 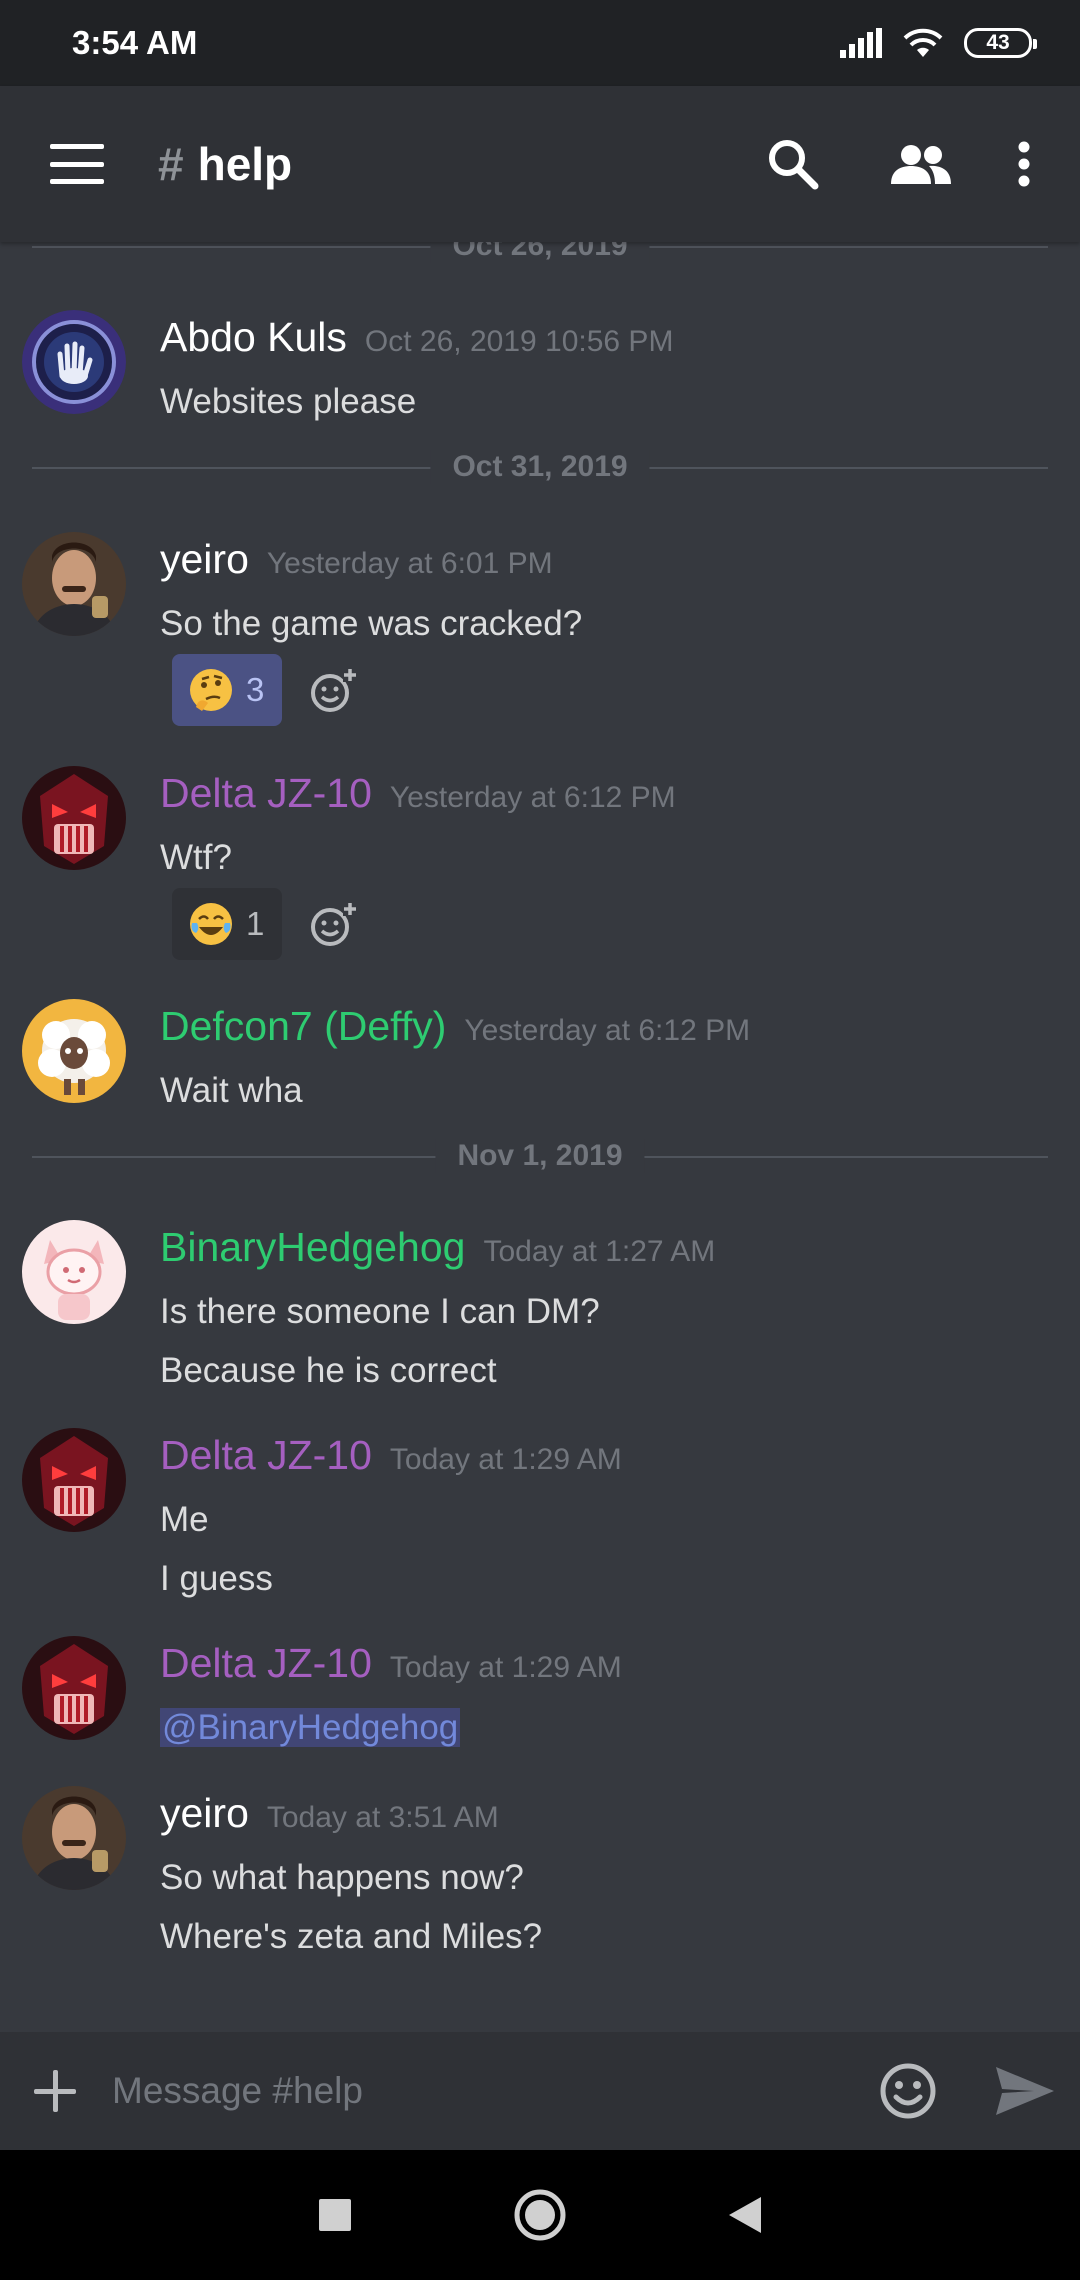 I want to click on reaction-button: 3, so click(x=227, y=690).